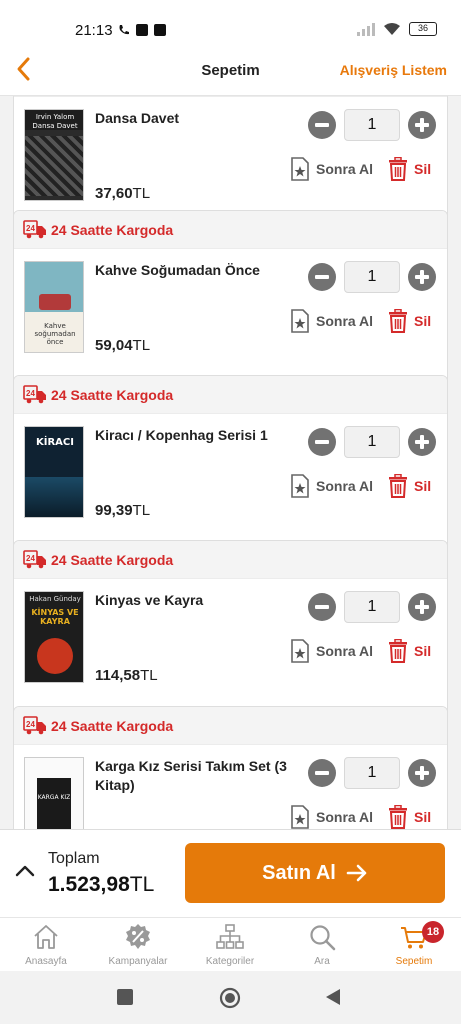  What do you see at coordinates (414, 945) in the screenshot?
I see `tab-cart: 18 Sepetim` at bounding box center [414, 945].